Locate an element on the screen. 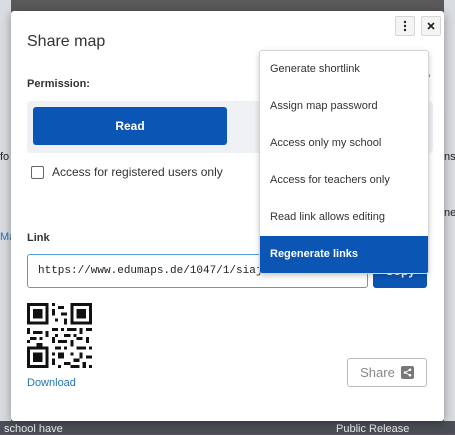 Image resolution: width=455 pixels, height=435 pixels. close-button is located at coordinates (431, 26).